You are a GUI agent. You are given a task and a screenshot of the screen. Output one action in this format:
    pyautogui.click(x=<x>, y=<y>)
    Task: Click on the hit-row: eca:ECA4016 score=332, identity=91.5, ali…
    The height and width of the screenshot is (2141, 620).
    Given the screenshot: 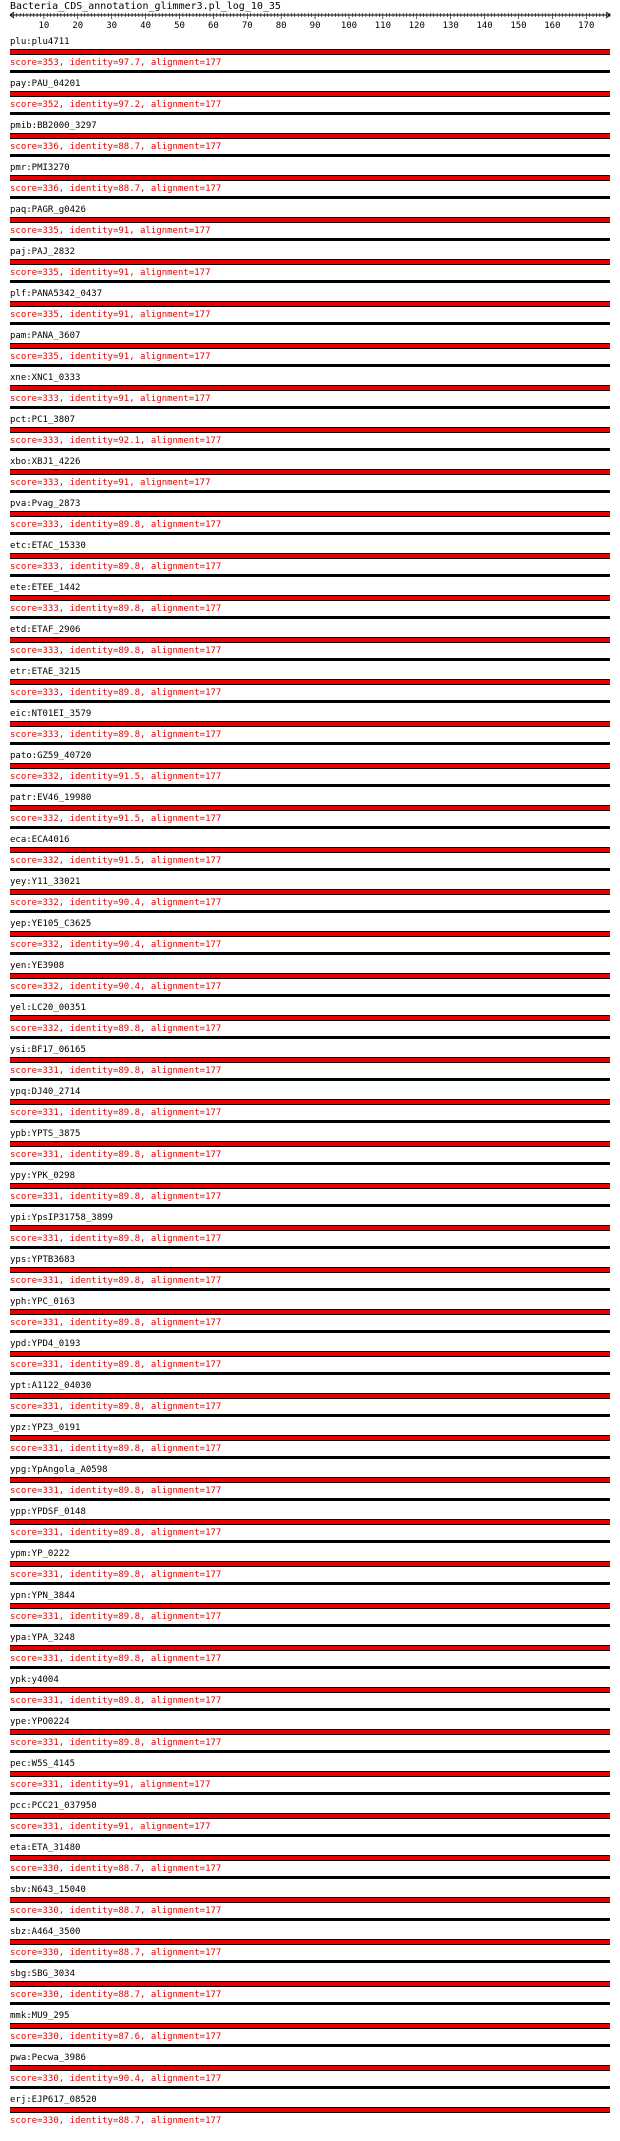 What is the action you would take?
    pyautogui.click(x=310, y=856)
    